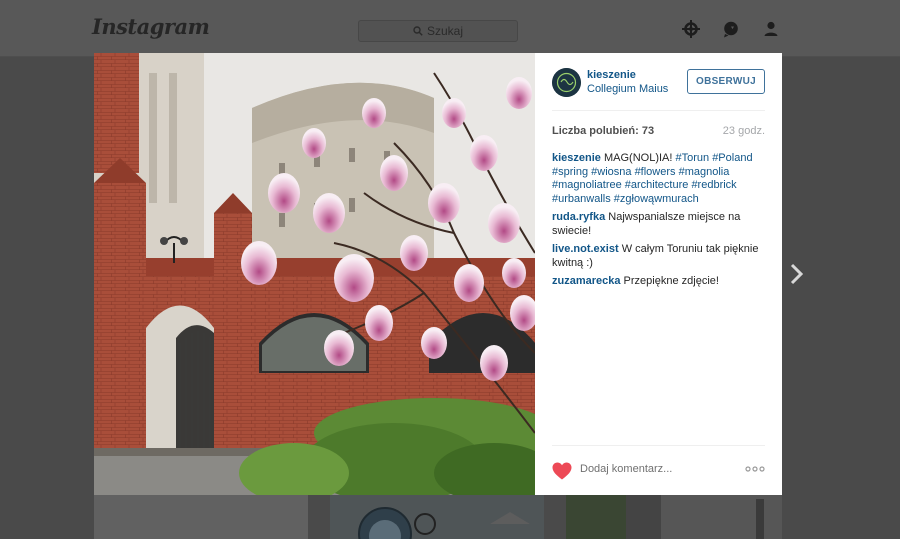 The image size is (900, 539). Describe the element at coordinates (726, 81) in the screenshot. I see `follow-button: OBSERWUJ` at that location.